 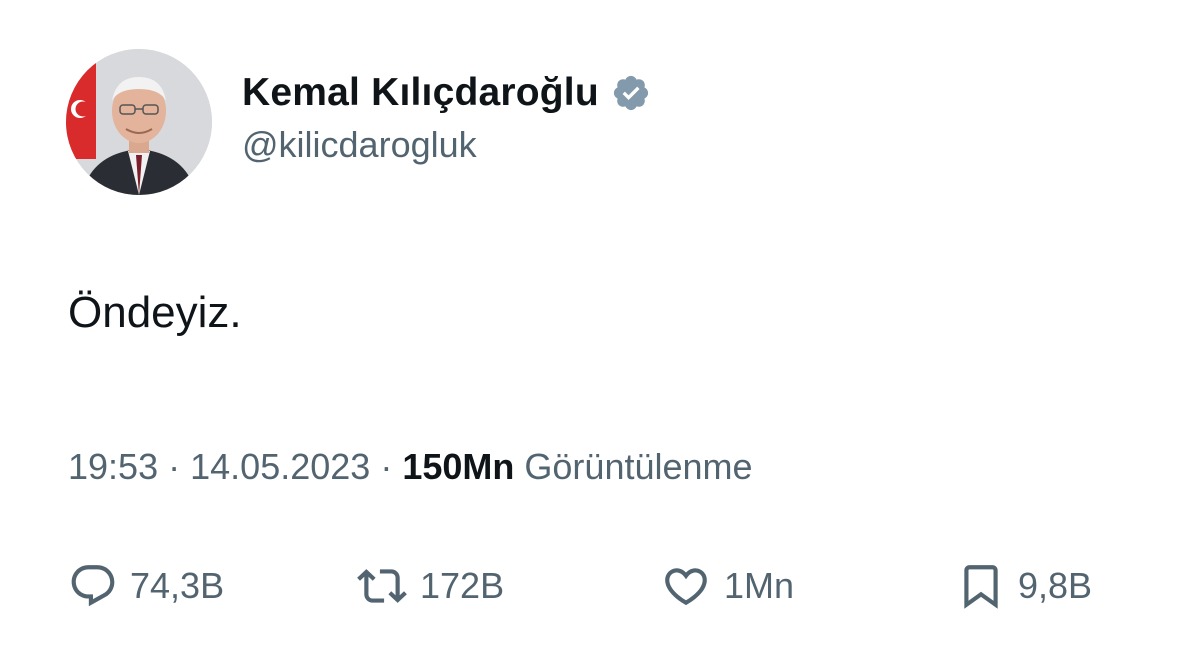 What do you see at coordinates (420, 93) in the screenshot?
I see `author-display-name: Kemal Kılıçdaroğlu` at bounding box center [420, 93].